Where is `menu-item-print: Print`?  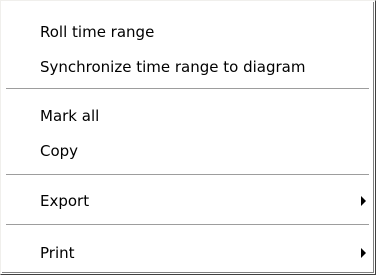 menu-item-print: Print is located at coordinates (187, 253).